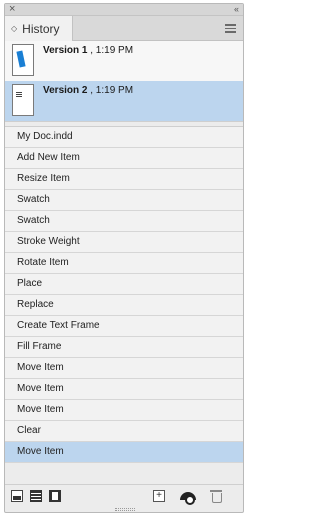 Image resolution: width=320 pixels, height=520 pixels. I want to click on history-item: Create Text Frame, so click(124, 326).